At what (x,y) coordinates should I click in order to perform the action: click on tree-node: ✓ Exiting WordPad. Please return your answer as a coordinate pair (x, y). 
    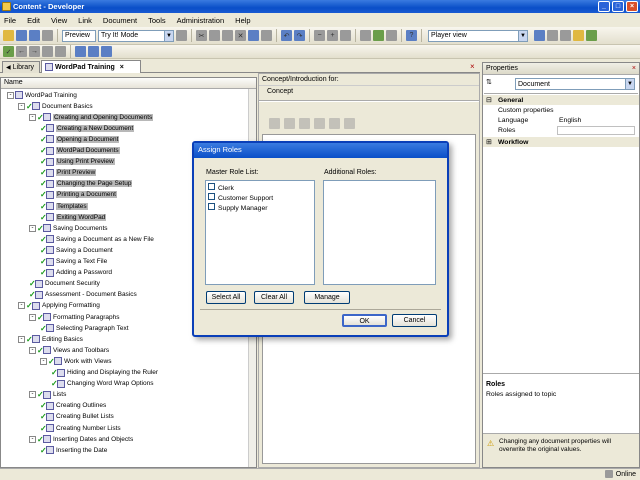
    Looking at the image, I should click on (73, 217).